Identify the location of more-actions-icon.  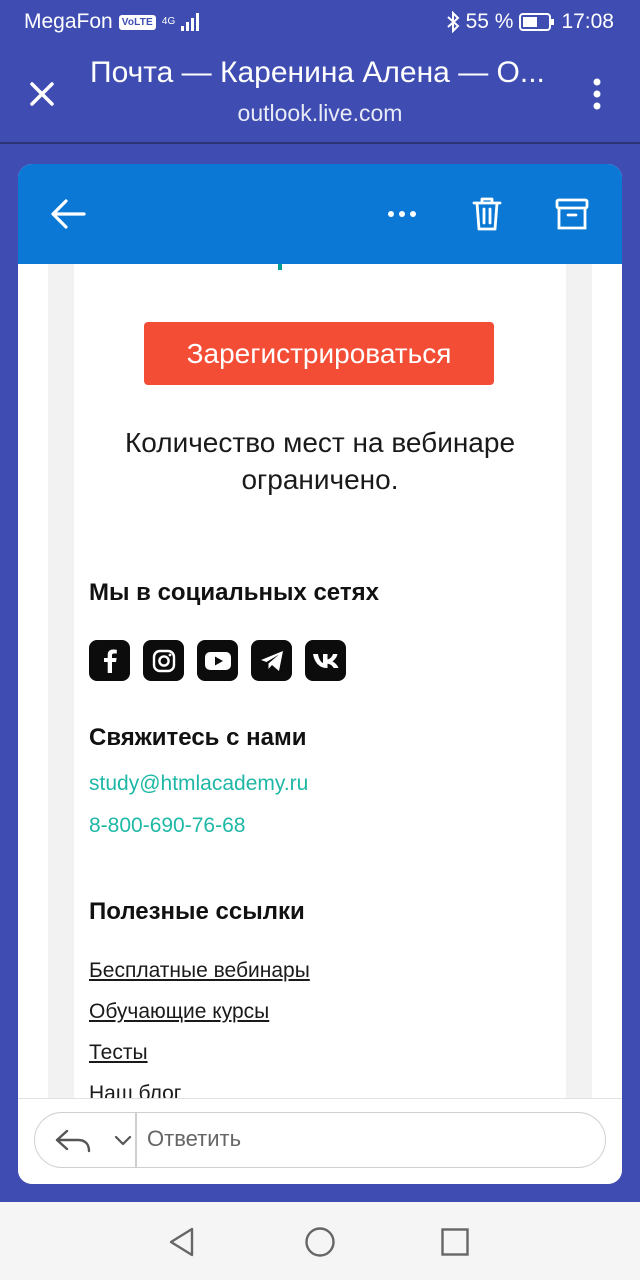
(402, 214).